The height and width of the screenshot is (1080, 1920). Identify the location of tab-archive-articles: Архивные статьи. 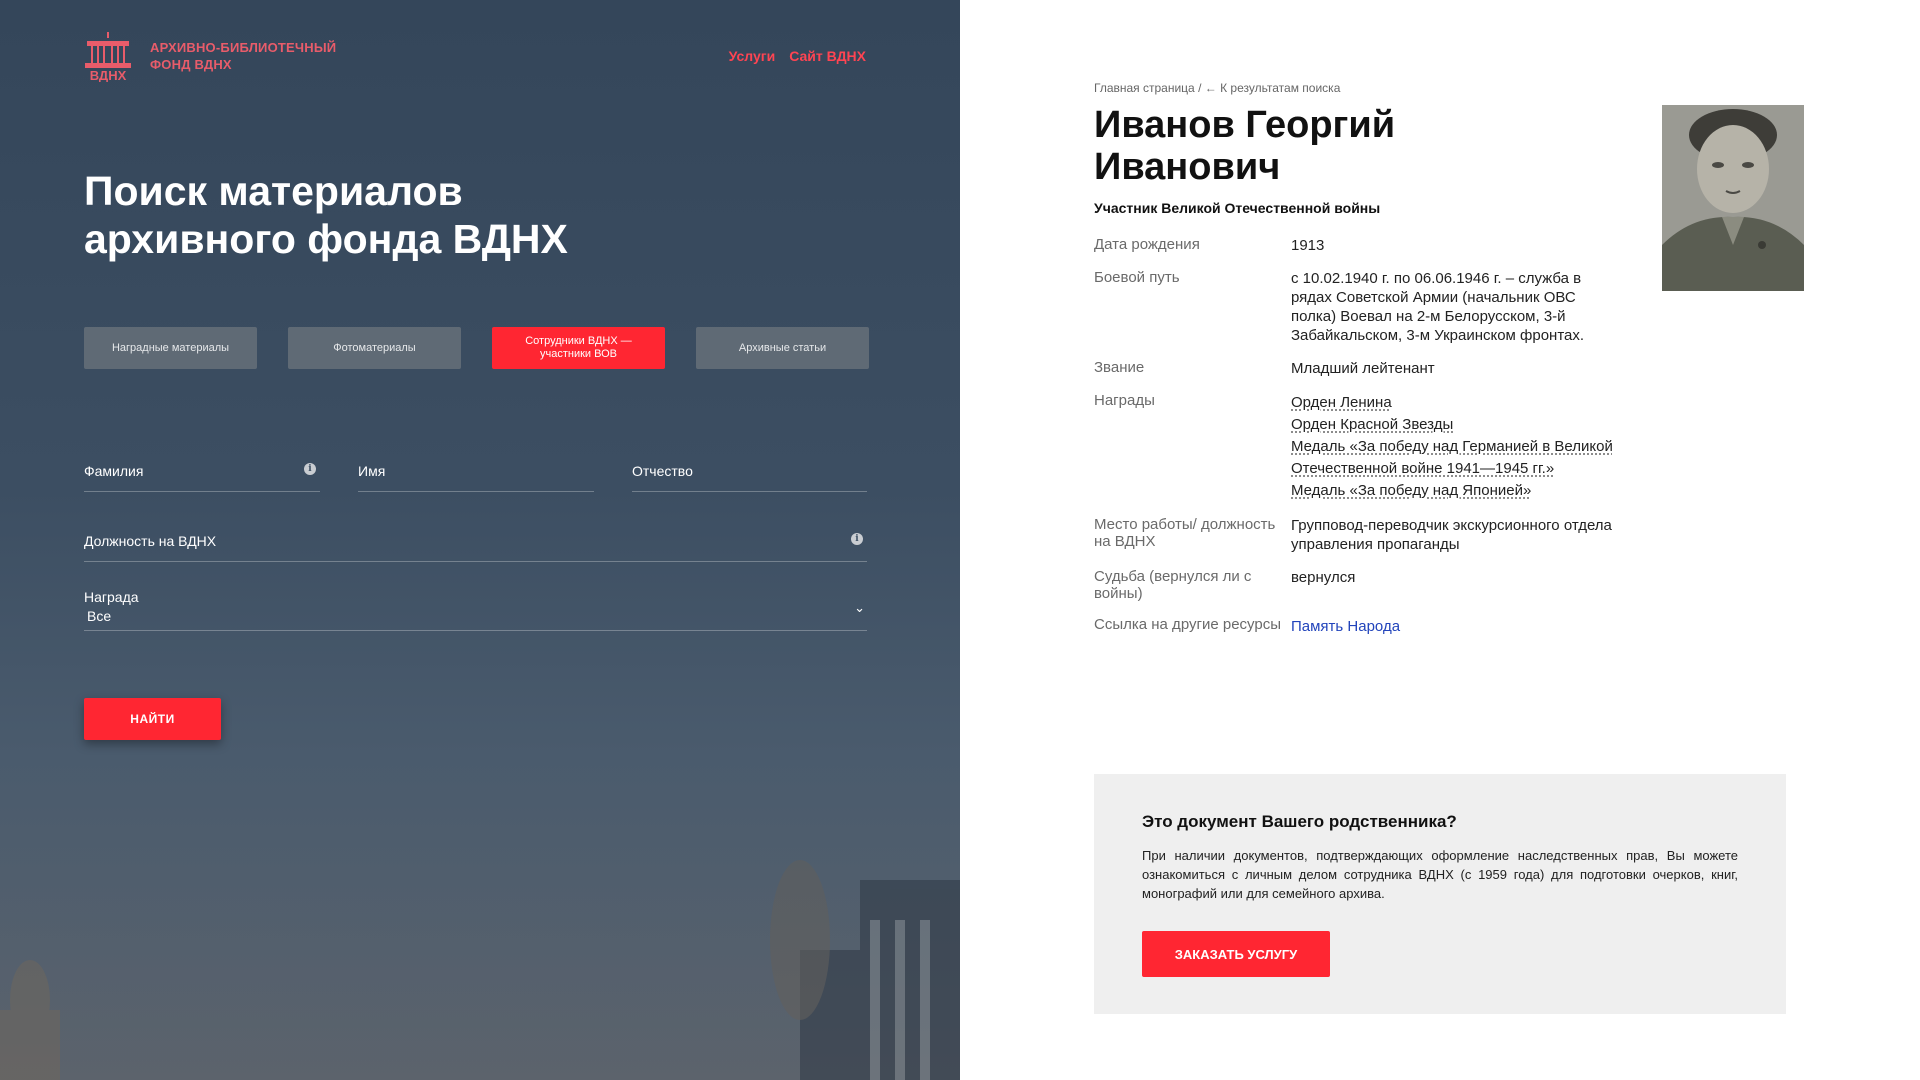
(782, 348).